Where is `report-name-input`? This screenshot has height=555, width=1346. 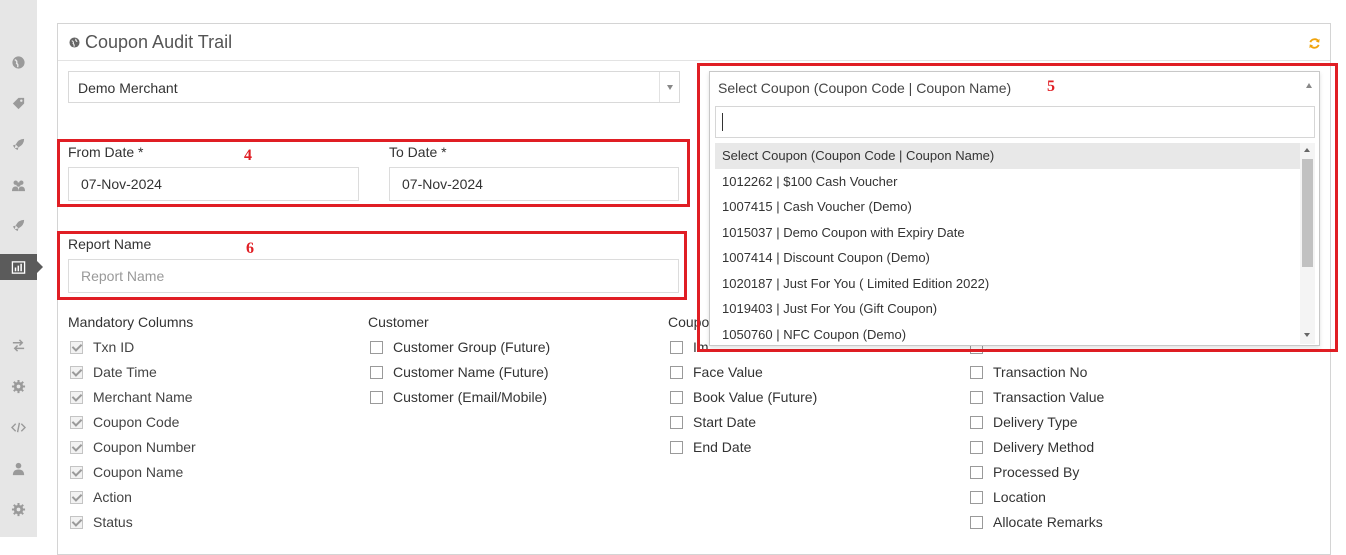 report-name-input is located at coordinates (373, 276).